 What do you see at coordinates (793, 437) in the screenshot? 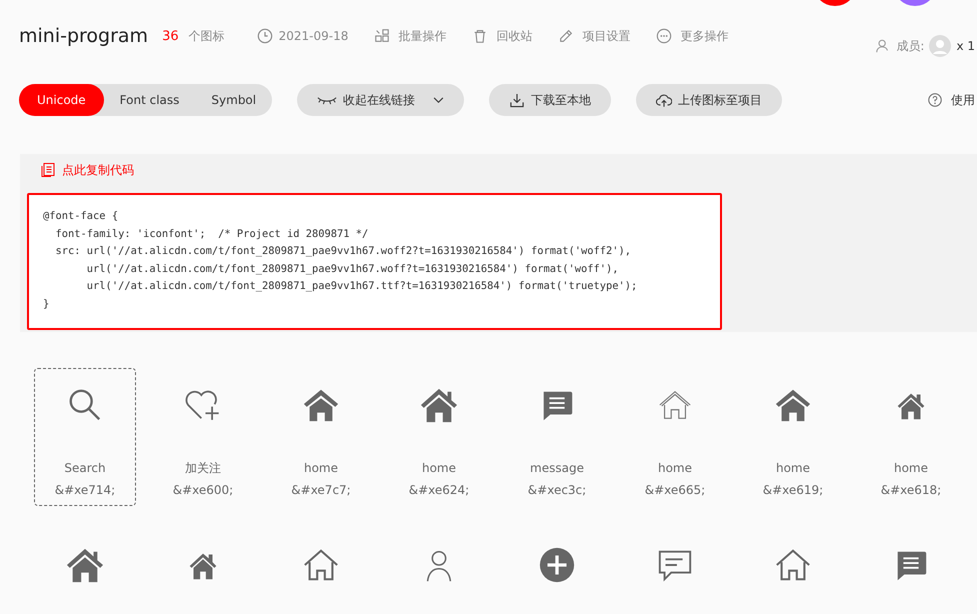
I see `icon-card: home &#xe619;` at bounding box center [793, 437].